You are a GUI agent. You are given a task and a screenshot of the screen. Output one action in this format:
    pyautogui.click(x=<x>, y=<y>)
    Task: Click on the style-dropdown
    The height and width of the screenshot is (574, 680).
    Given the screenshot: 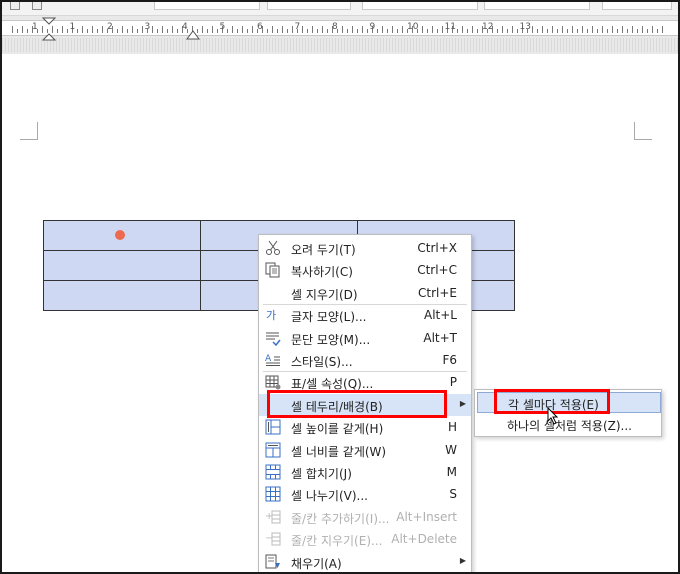 What is the action you would take?
    pyautogui.click(x=207, y=6)
    